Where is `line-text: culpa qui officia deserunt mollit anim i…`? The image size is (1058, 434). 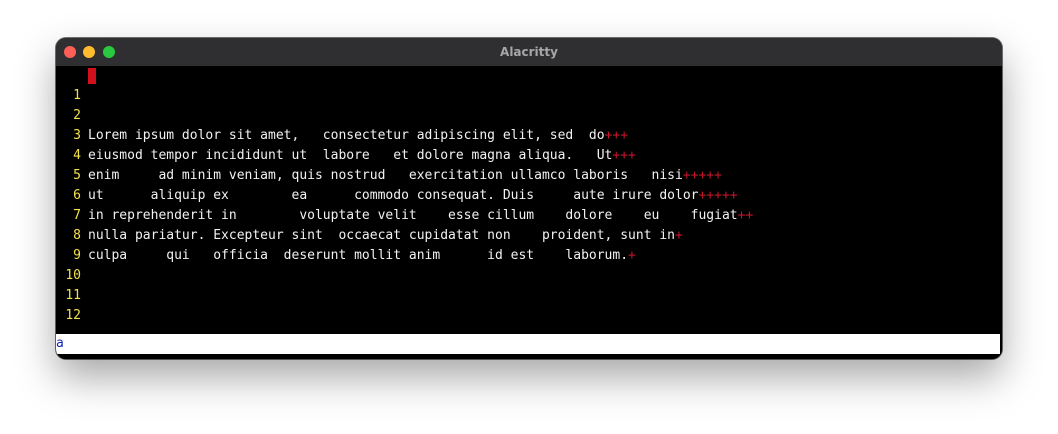
line-text: culpa qui officia deserunt mollit anim i… is located at coordinates (362, 255).